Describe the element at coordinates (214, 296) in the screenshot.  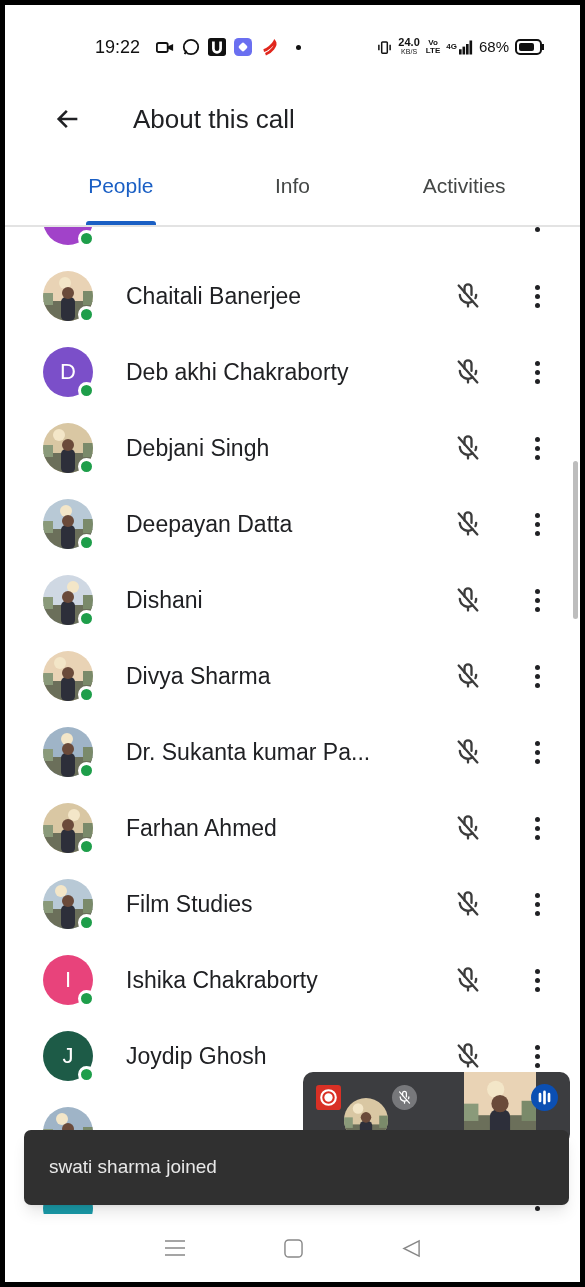
I see `participant-name: Chaitali Banerjee` at that location.